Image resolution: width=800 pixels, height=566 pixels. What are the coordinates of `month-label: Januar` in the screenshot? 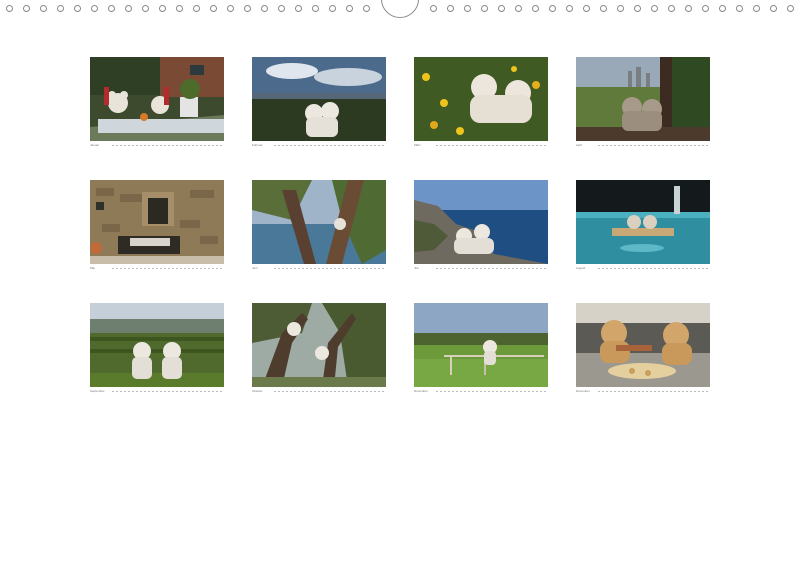 It's located at (95, 145).